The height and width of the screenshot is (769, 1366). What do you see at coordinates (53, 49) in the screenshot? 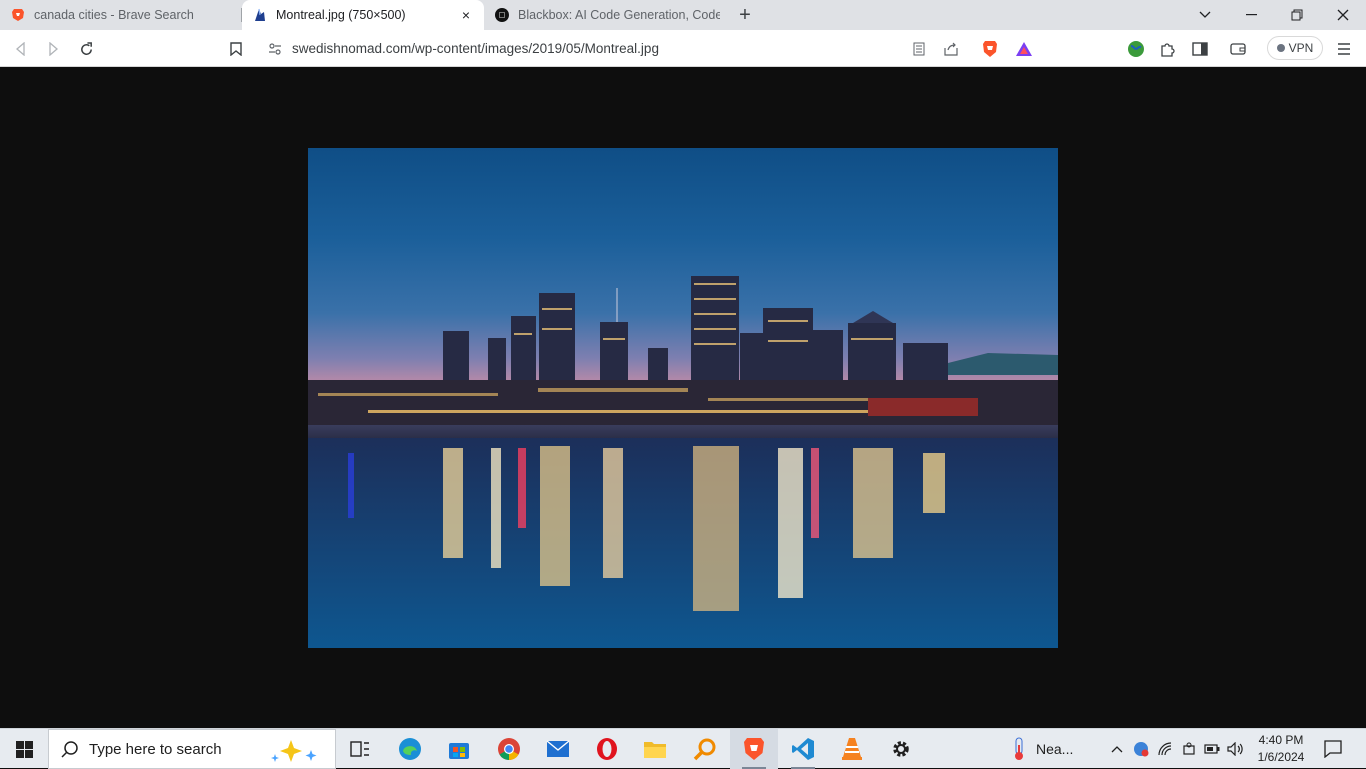
I see `forward-icon` at bounding box center [53, 49].